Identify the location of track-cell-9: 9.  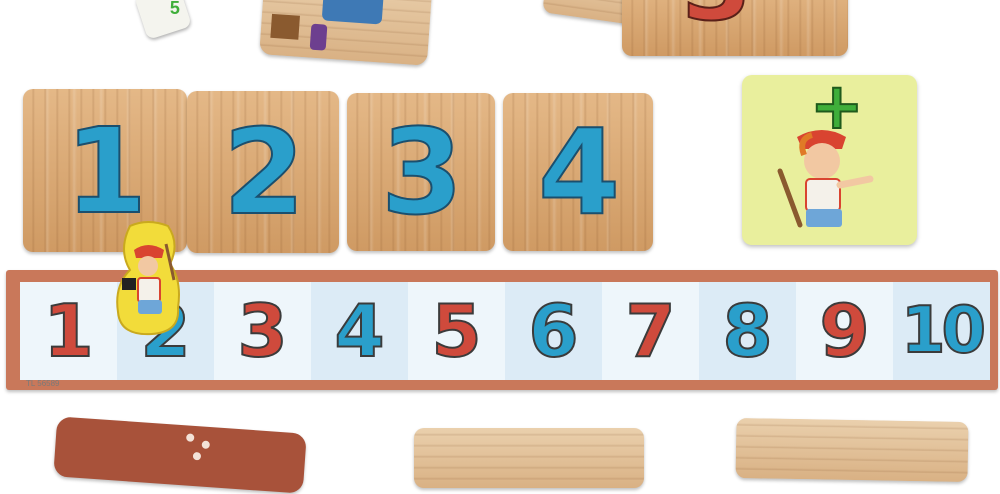
(844, 331).